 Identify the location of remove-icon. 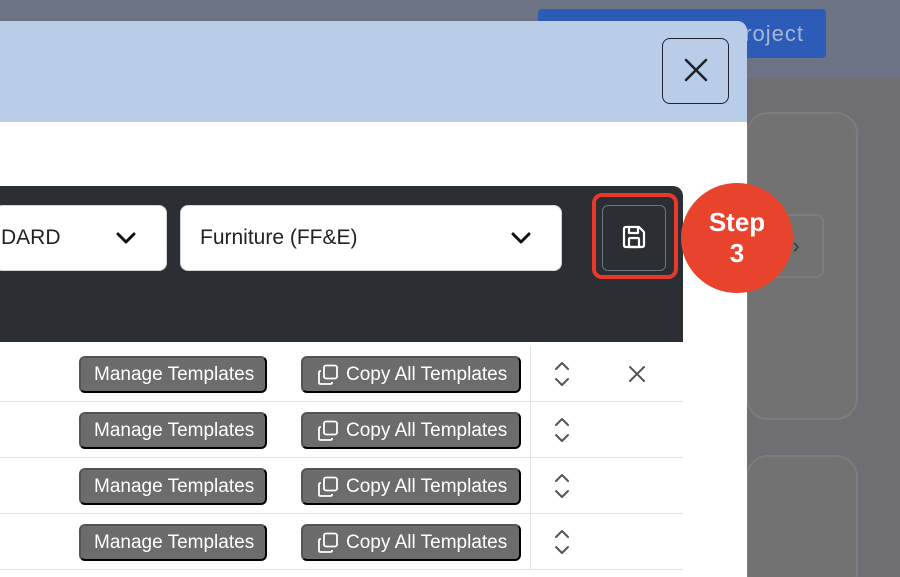
(637, 374).